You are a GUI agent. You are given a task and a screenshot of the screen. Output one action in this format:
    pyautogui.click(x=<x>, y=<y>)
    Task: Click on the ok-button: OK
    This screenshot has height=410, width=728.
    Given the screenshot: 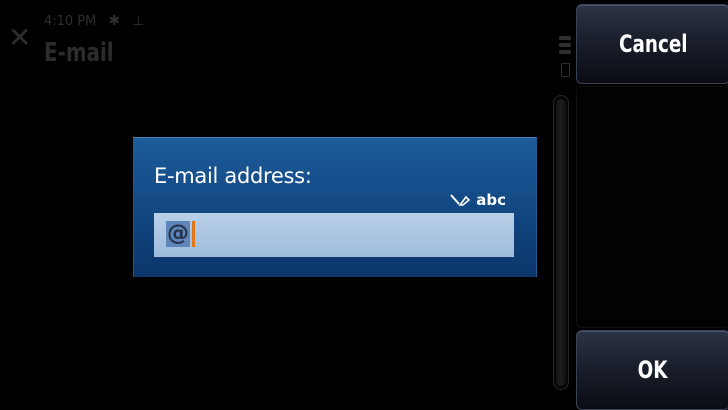 What is the action you would take?
    pyautogui.click(x=652, y=370)
    